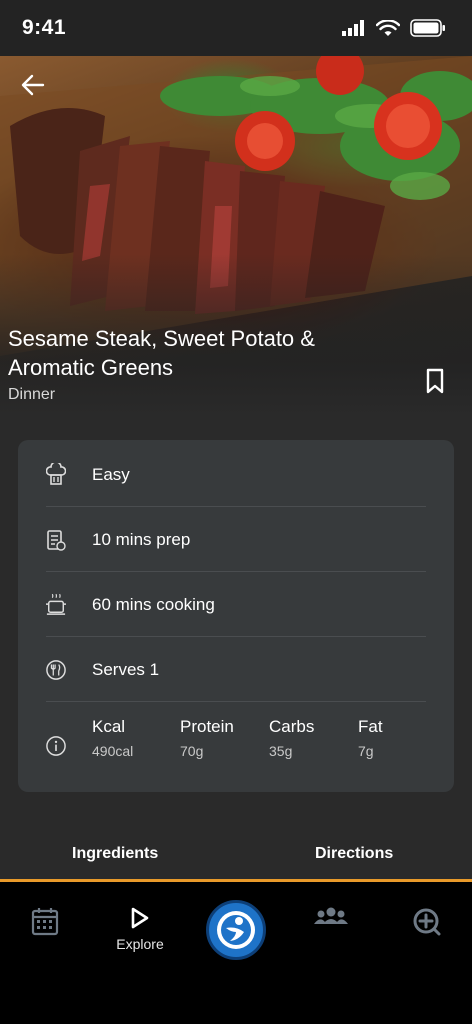 Image resolution: width=472 pixels, height=1024 pixels. Describe the element at coordinates (236, 746) in the screenshot. I see `nutrition-row: Kcal 490cal Protein 70g Carbs 35g Fat 7g` at that location.